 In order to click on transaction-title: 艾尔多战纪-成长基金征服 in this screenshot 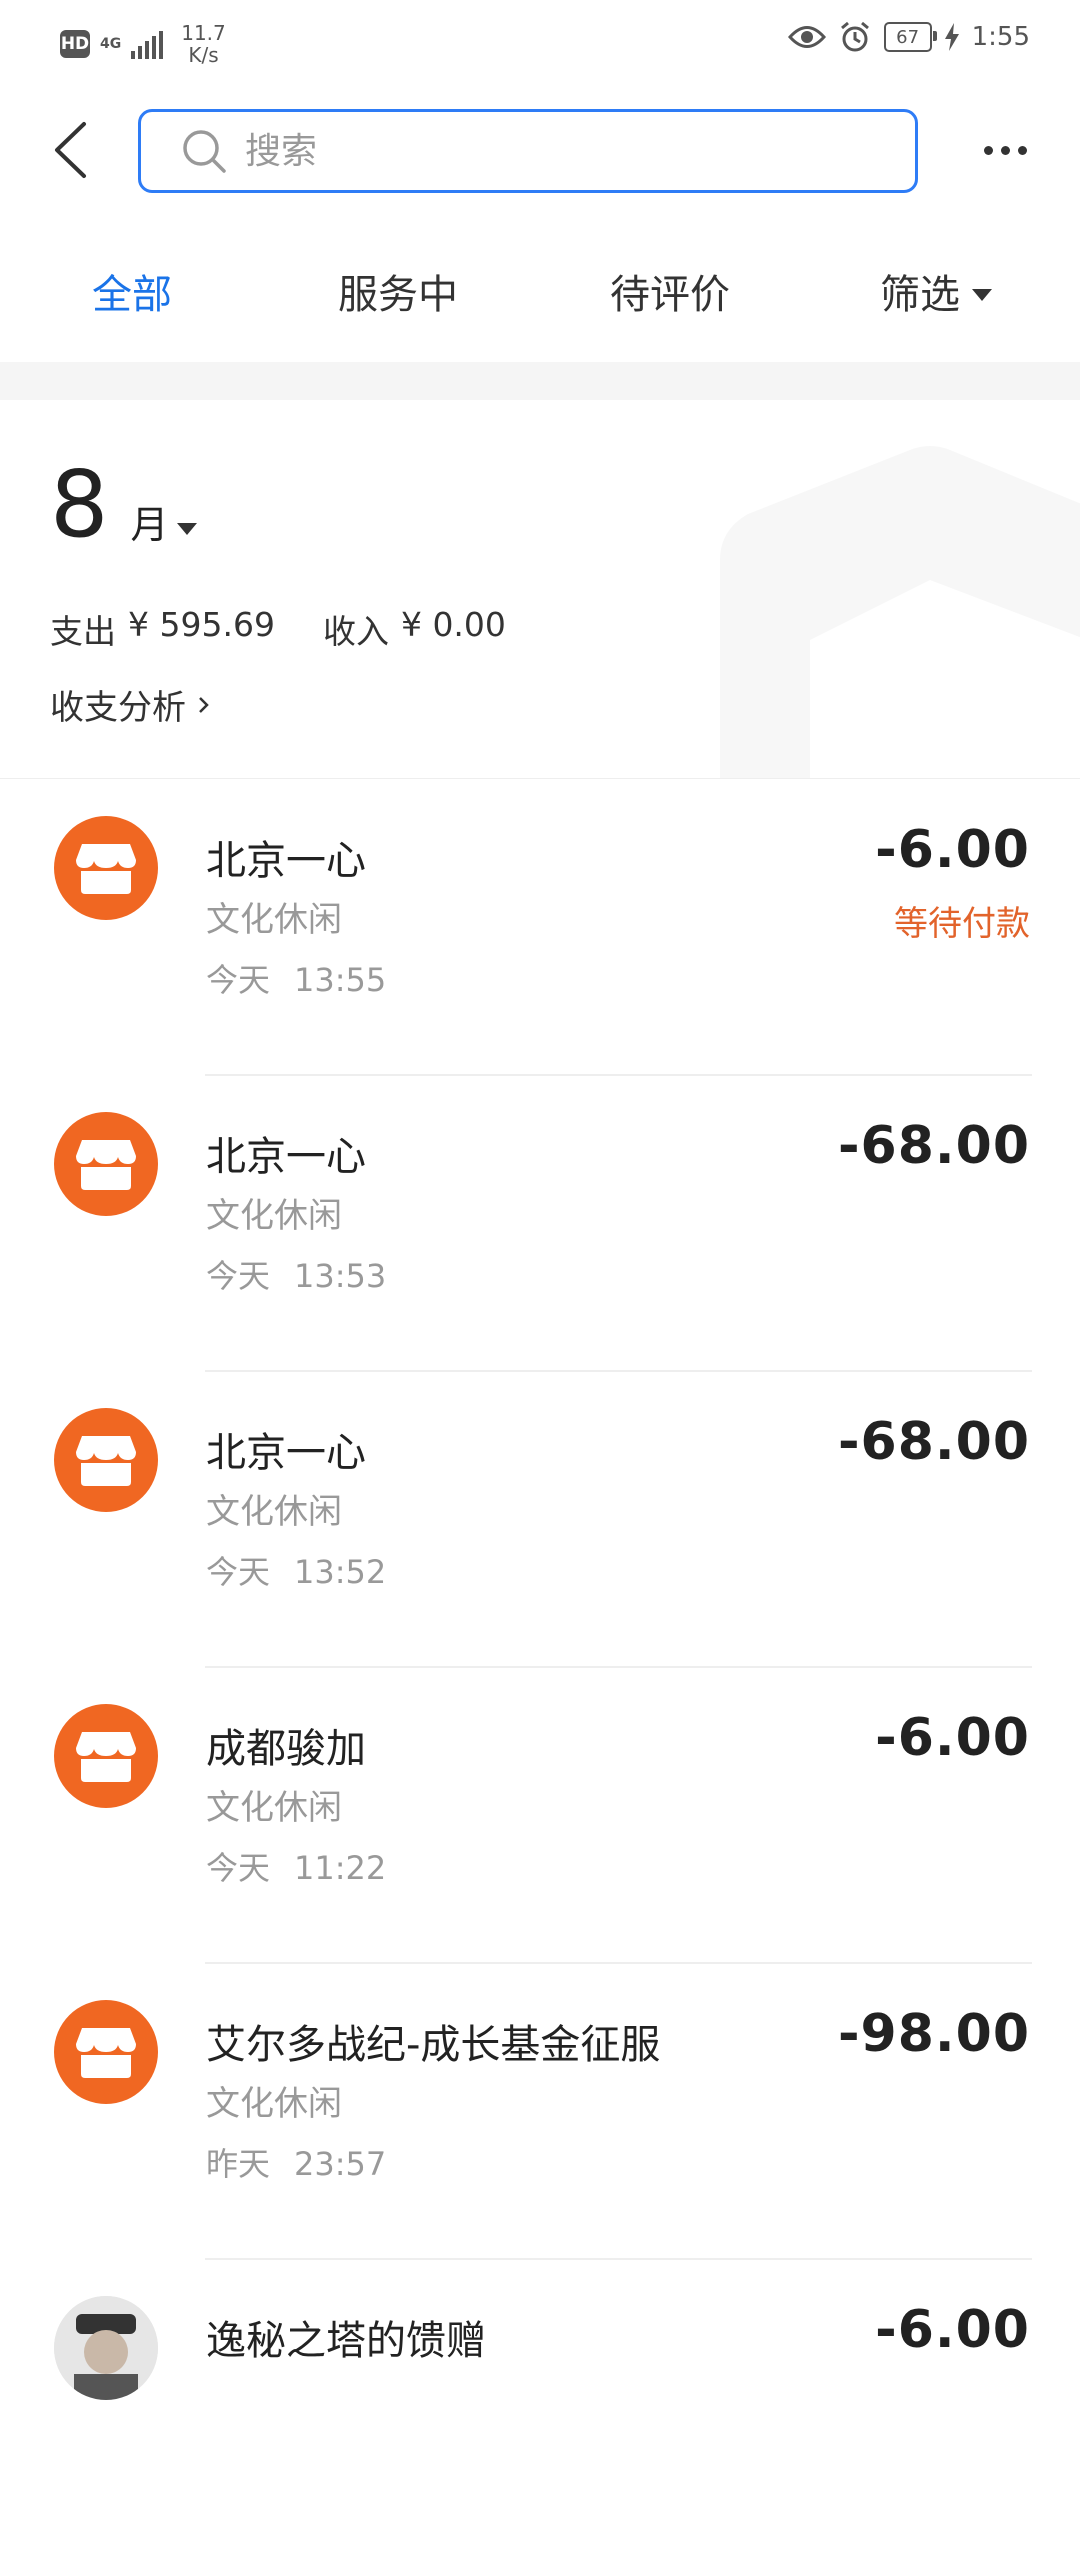, I will do `click(433, 2045)`.